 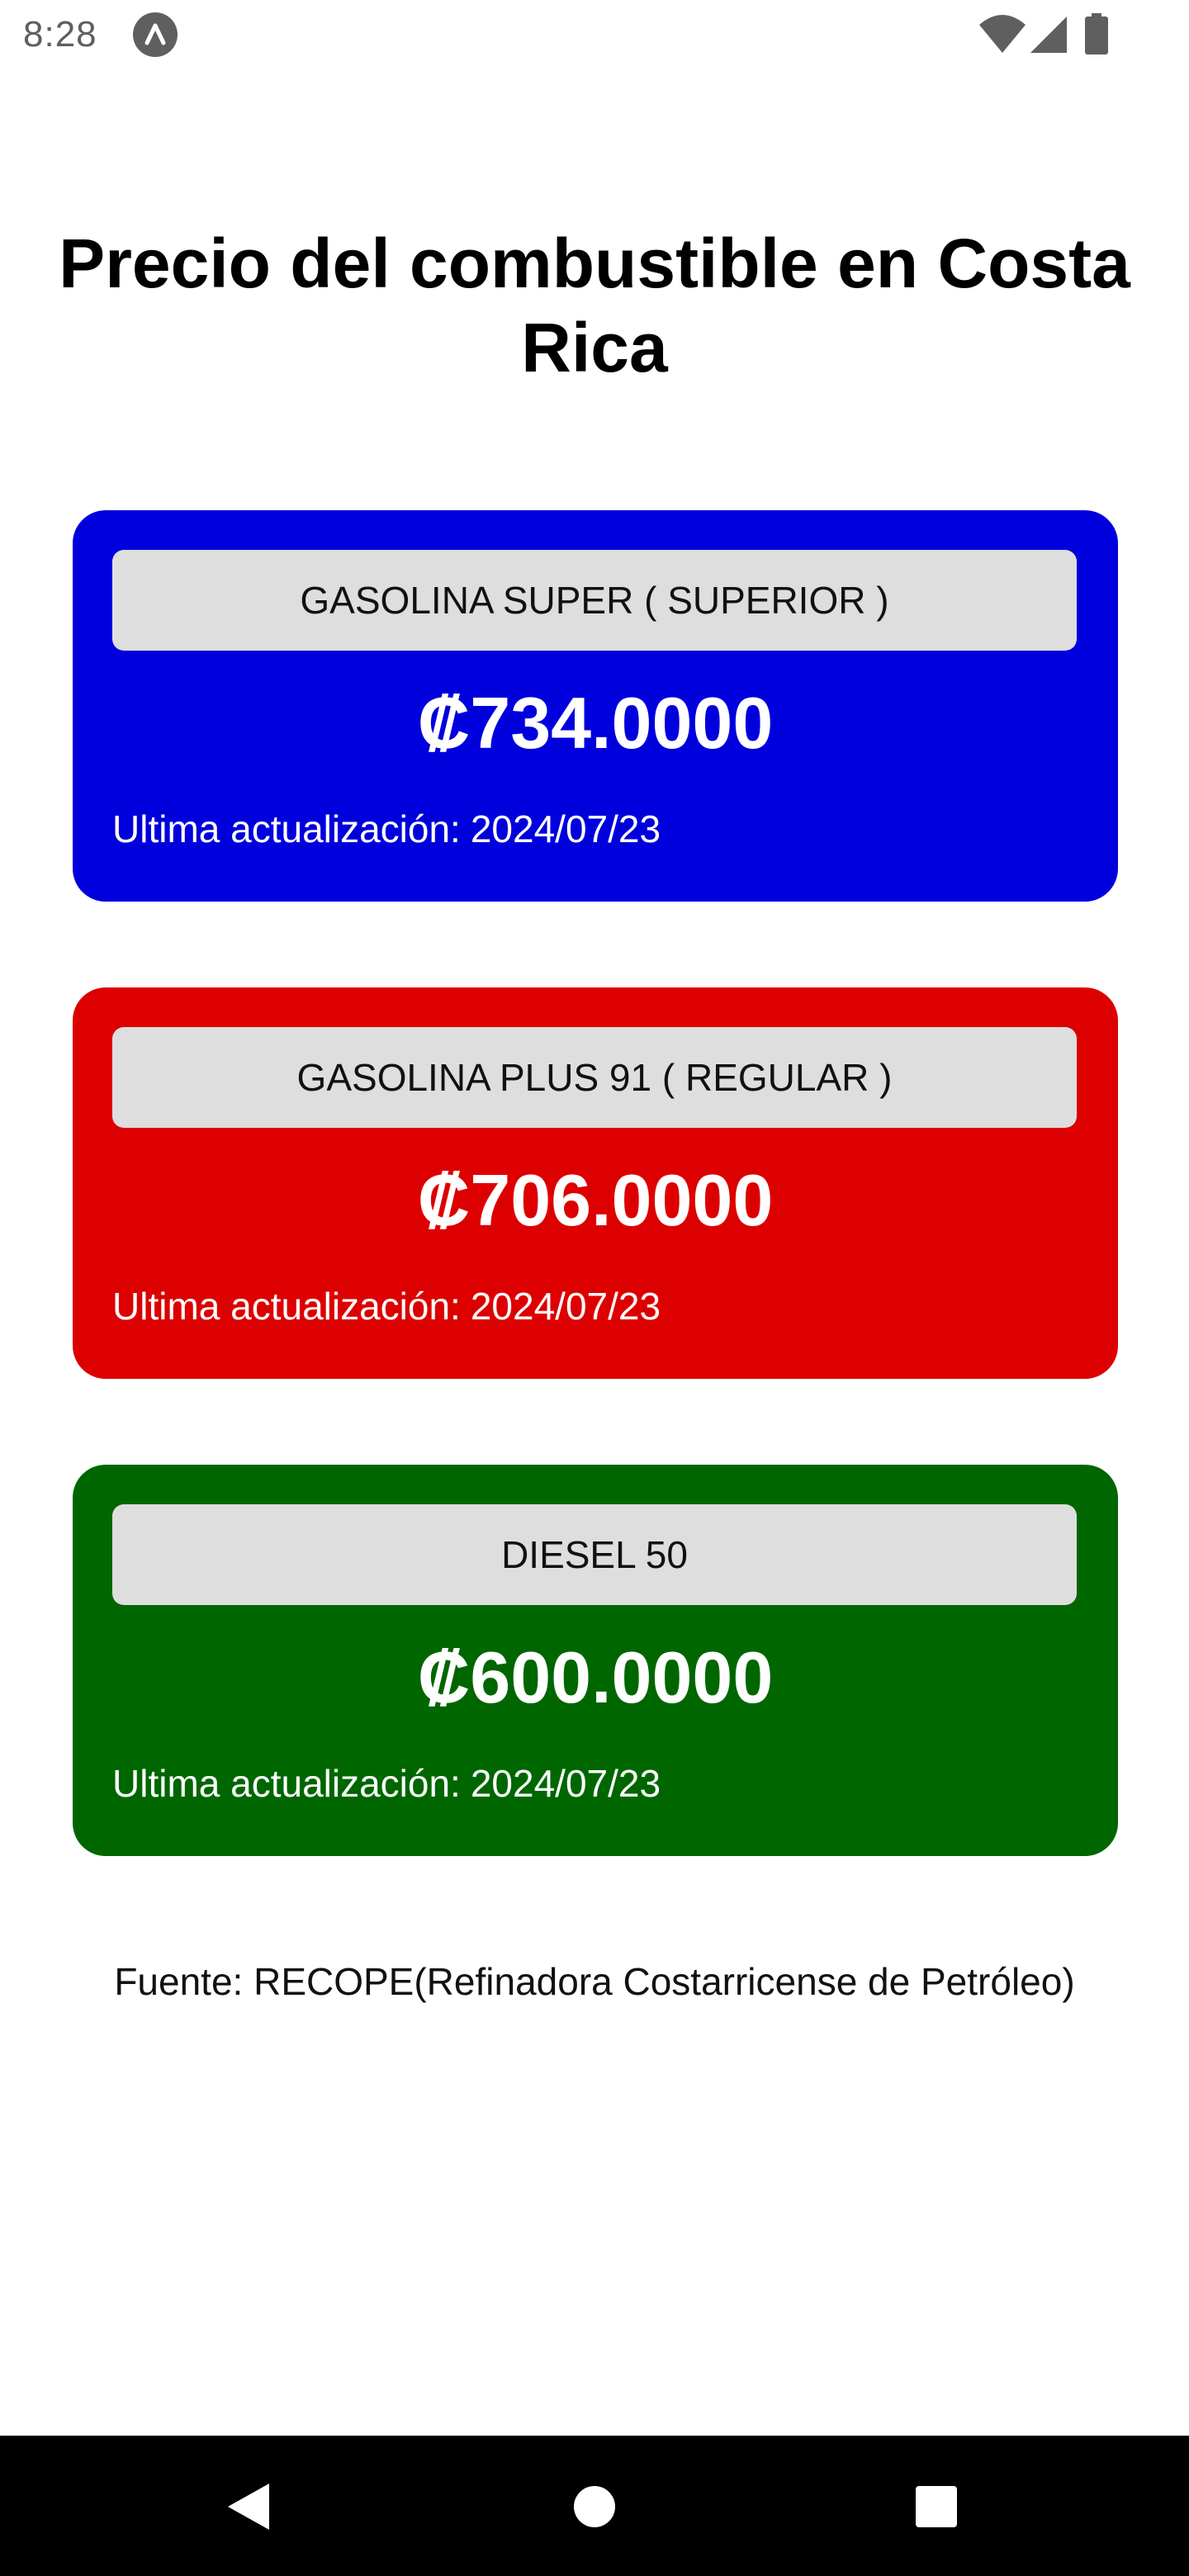 What do you see at coordinates (936, 2506) in the screenshot?
I see `recents-icon` at bounding box center [936, 2506].